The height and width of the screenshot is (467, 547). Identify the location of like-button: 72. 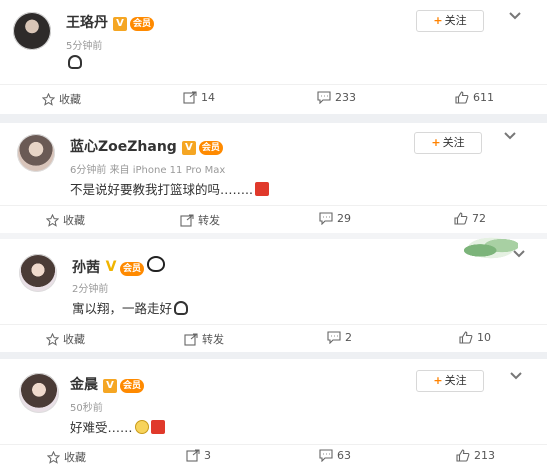
(470, 220).